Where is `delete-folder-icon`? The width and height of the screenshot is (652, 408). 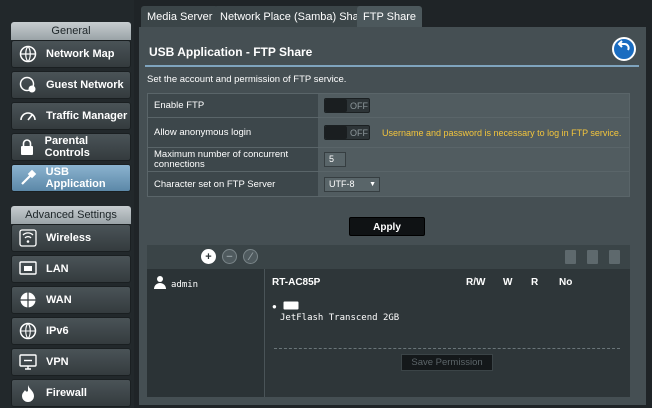 delete-folder-icon is located at coordinates (592, 257).